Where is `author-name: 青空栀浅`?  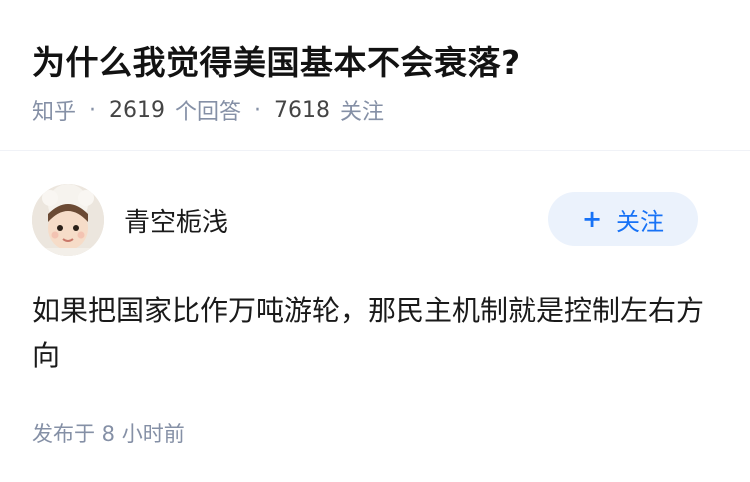 author-name: 青空栀浅 is located at coordinates (176, 220).